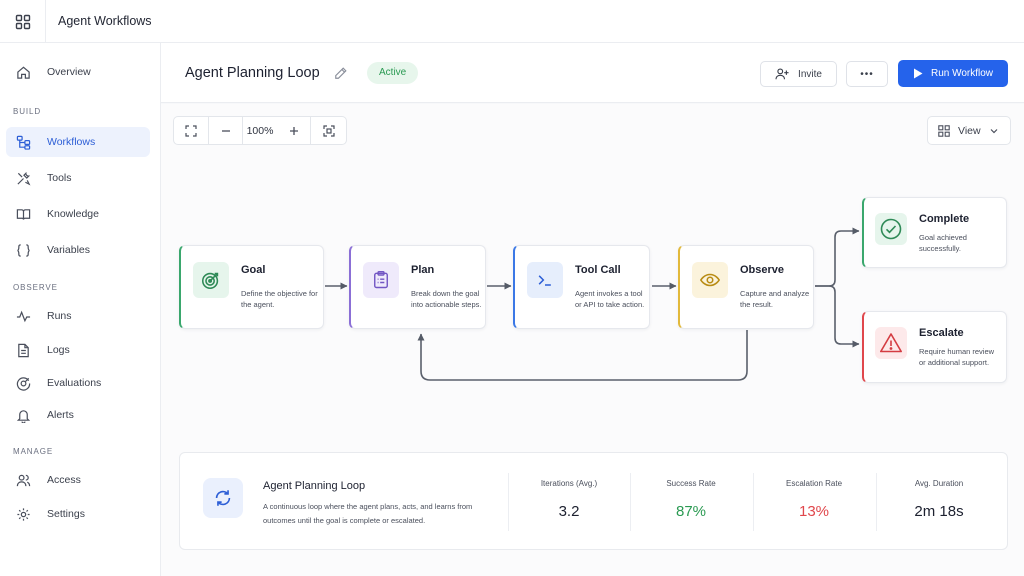 This screenshot has width=1024, height=576. Describe the element at coordinates (23, 480) in the screenshot. I see `users-icon` at that location.